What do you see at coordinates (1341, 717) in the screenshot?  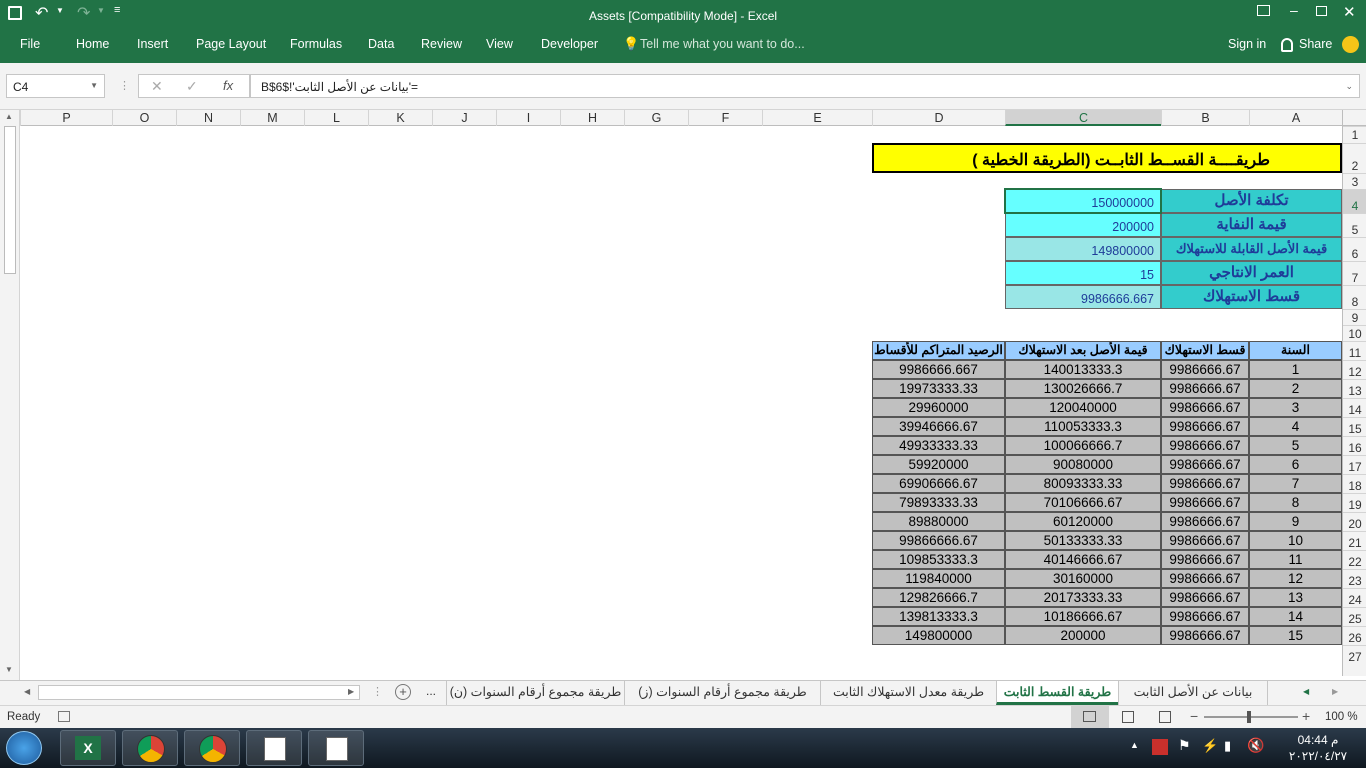 I see `zoom-level: 100 %` at bounding box center [1341, 717].